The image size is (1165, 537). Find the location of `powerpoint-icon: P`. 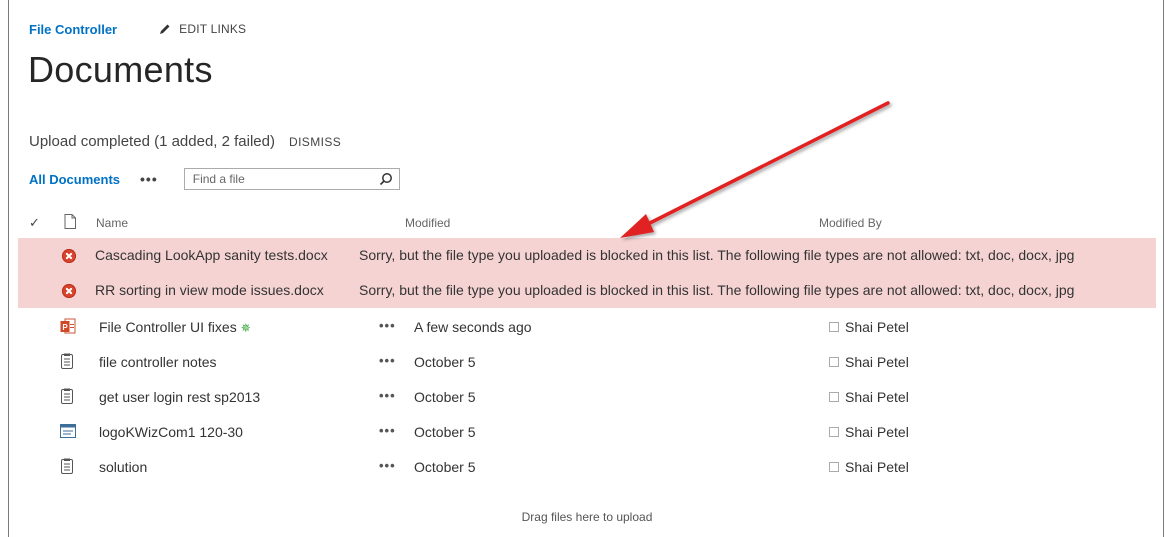

powerpoint-icon: P is located at coordinates (68, 328).